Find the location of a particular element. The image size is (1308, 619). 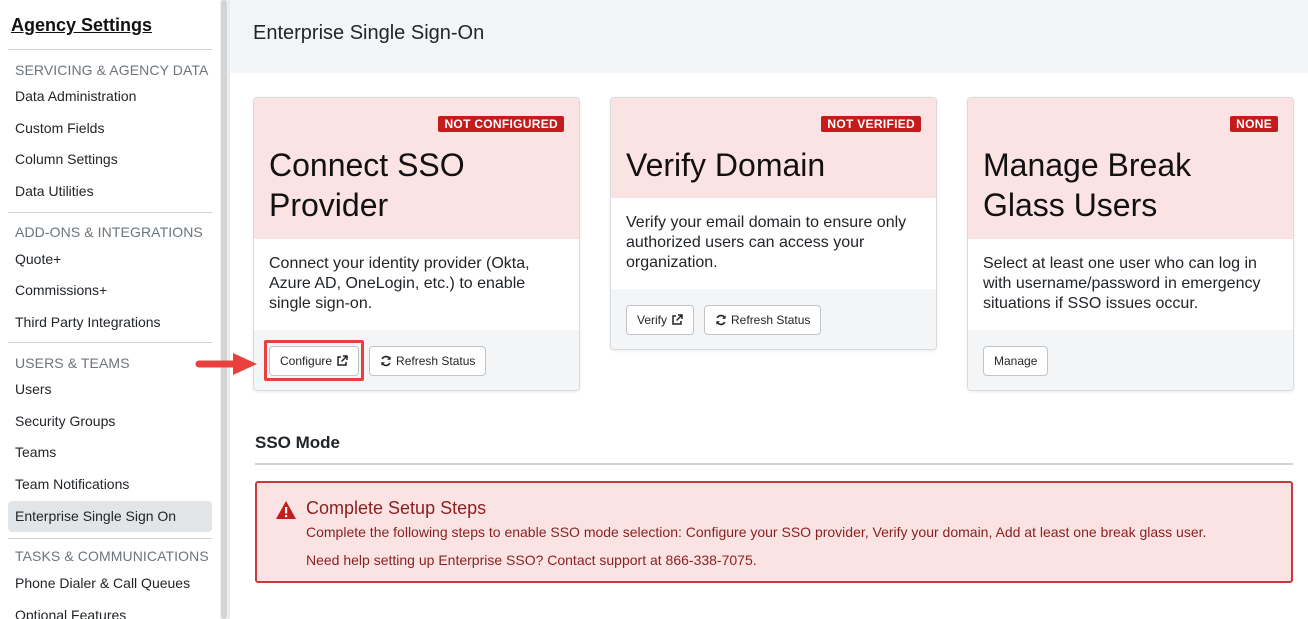

sidebar-section-users-teams: USERS & TEAMS is located at coordinates (72, 363).